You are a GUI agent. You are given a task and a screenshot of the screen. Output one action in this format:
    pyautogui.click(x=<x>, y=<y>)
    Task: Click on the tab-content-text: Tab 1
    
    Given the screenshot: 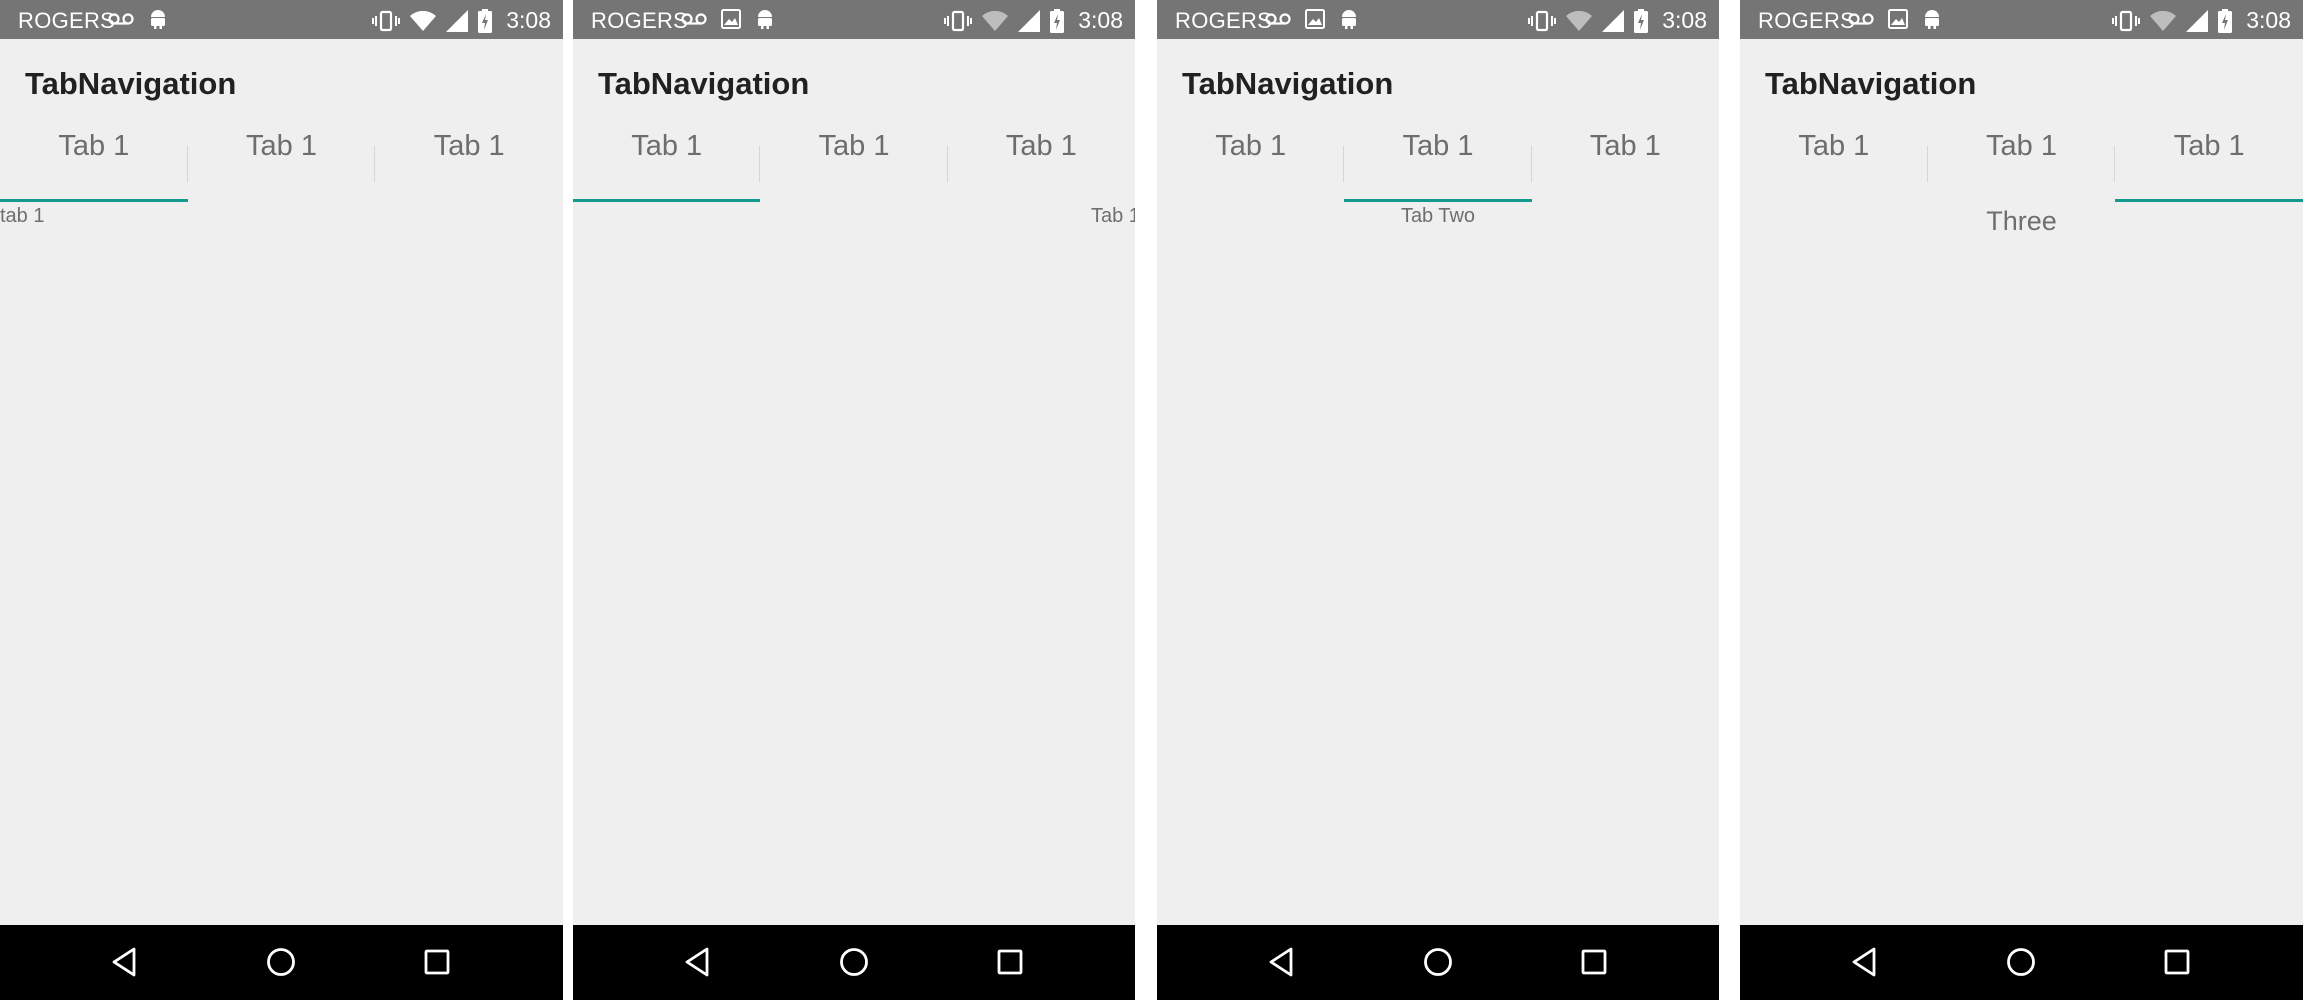 What is the action you would take?
    pyautogui.click(x=1113, y=216)
    